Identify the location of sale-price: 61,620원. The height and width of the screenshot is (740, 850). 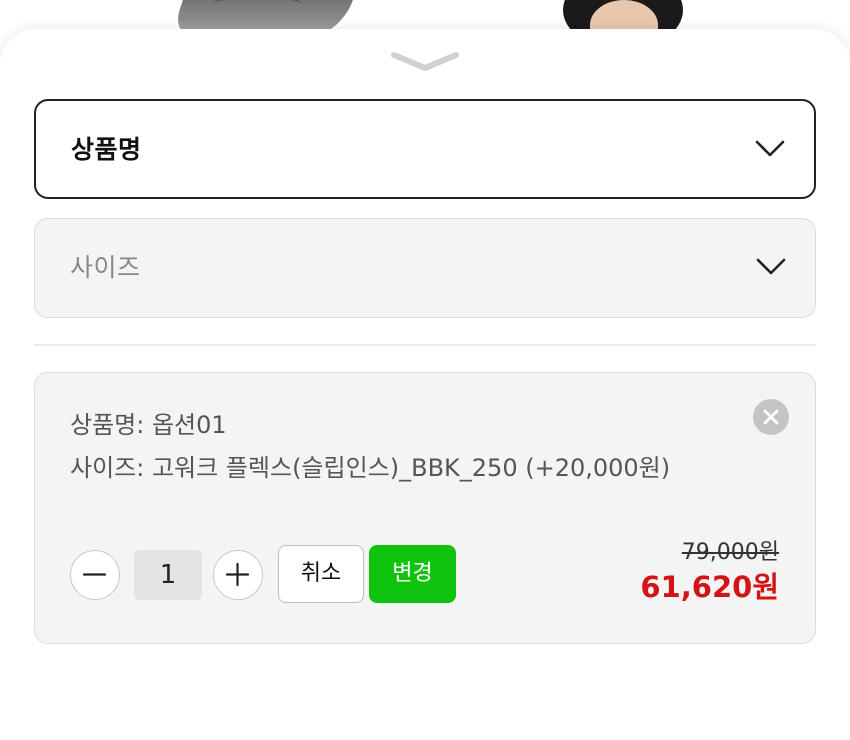
(709, 587).